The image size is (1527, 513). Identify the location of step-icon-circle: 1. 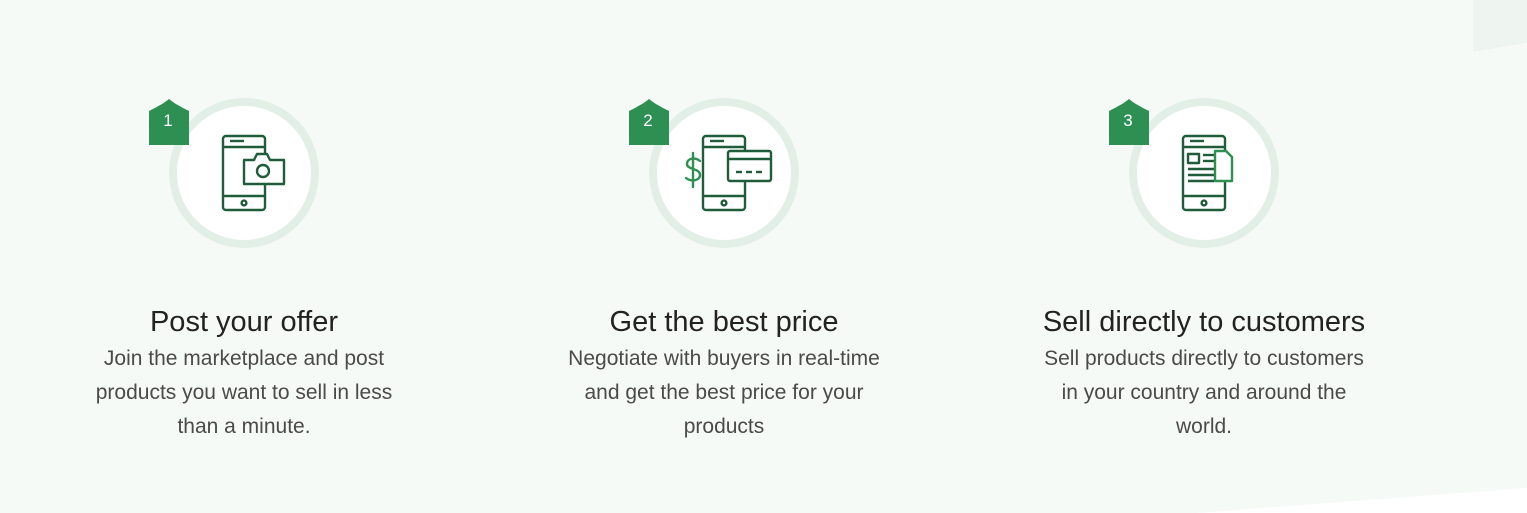
(234, 173).